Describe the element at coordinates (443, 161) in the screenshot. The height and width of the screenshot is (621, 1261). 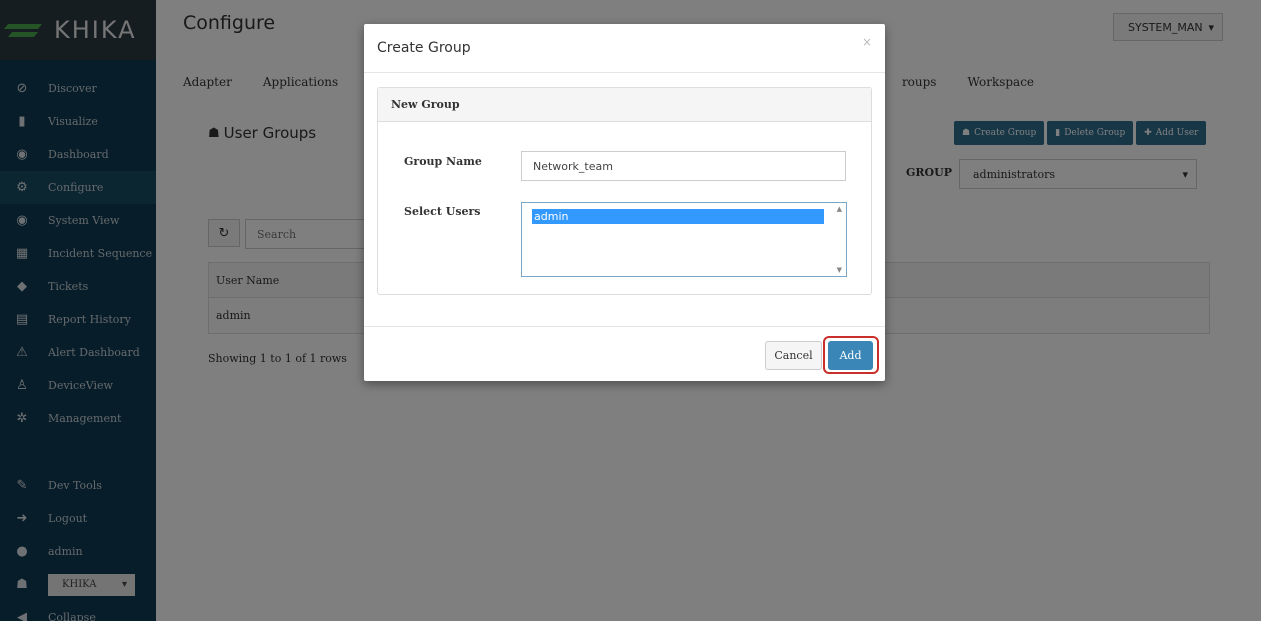
I see `group-name-label: Group Name` at that location.